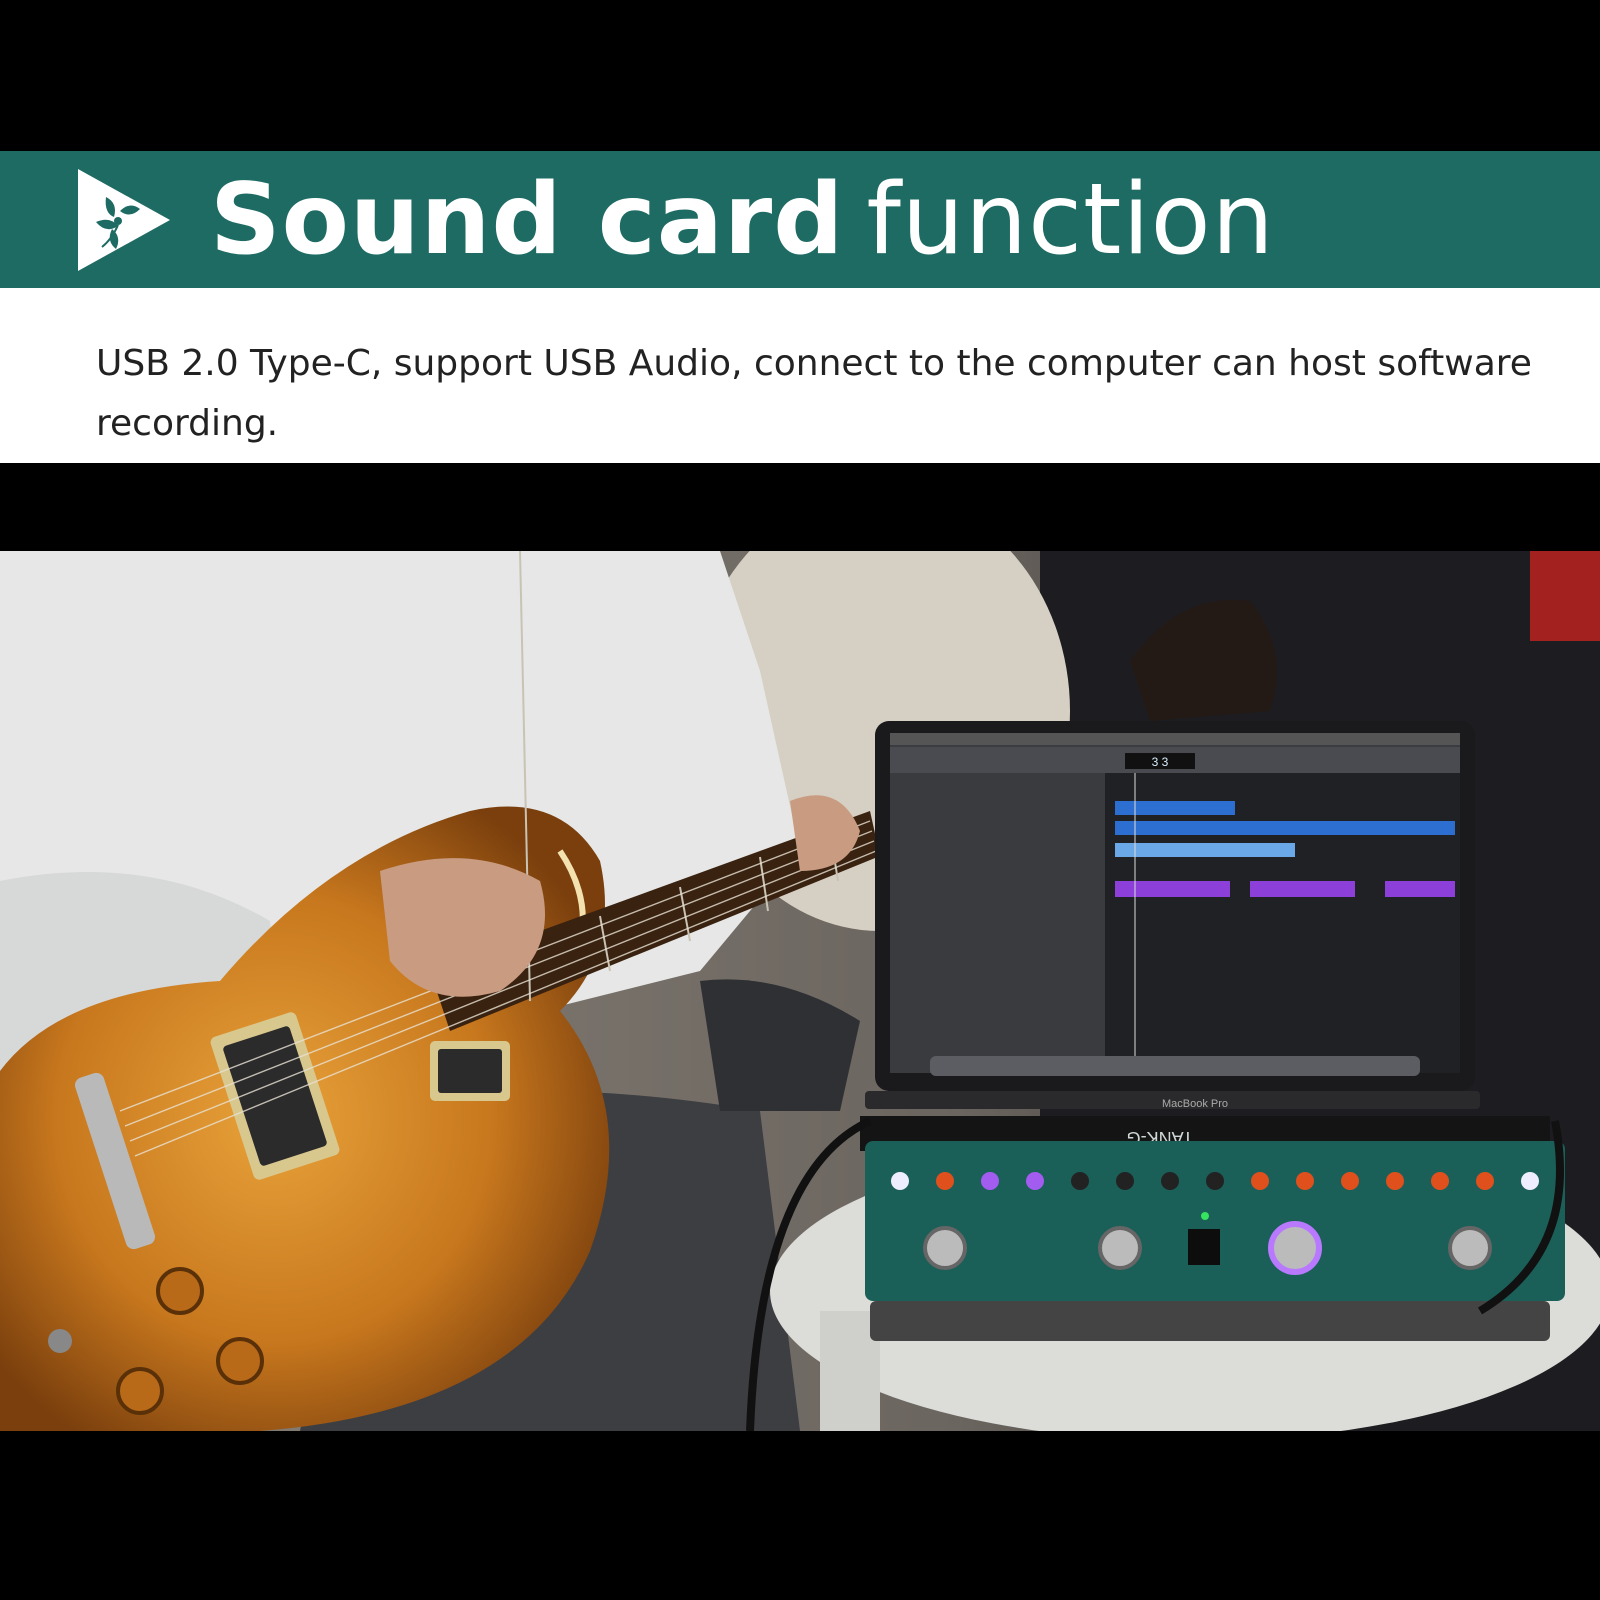  What do you see at coordinates (1175, 1066) in the screenshot?
I see `dock` at bounding box center [1175, 1066].